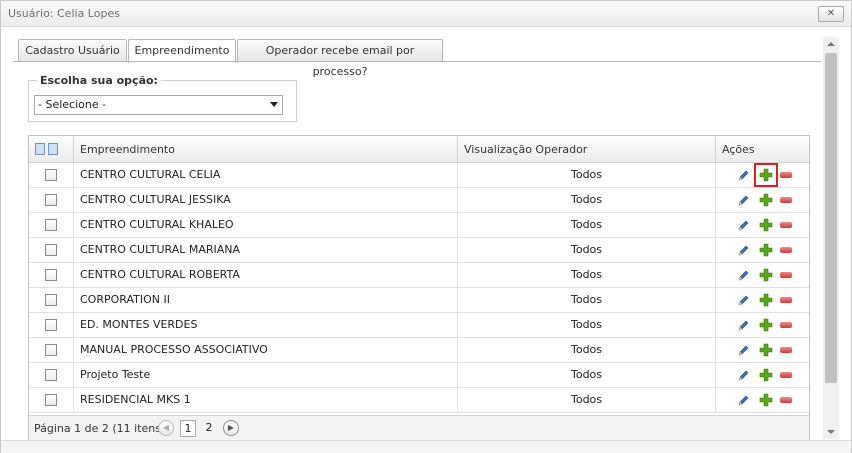 The image size is (852, 453). I want to click on row-empreendimento: CENTRO CULTURAL MARIANA, so click(266, 250).